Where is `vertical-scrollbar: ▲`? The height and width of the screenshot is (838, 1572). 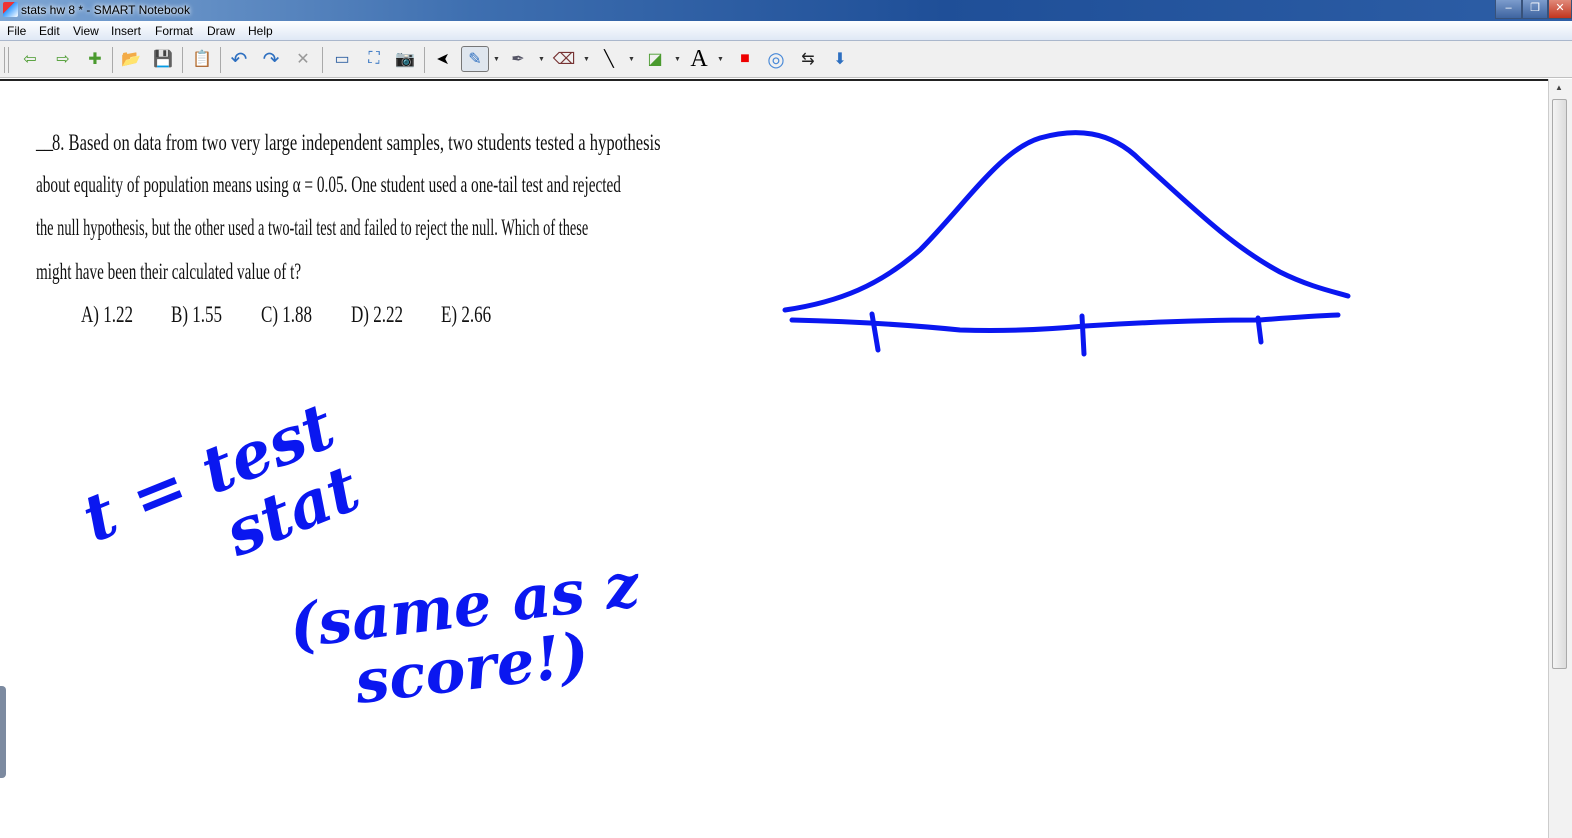 vertical-scrollbar: ▲ is located at coordinates (1560, 458).